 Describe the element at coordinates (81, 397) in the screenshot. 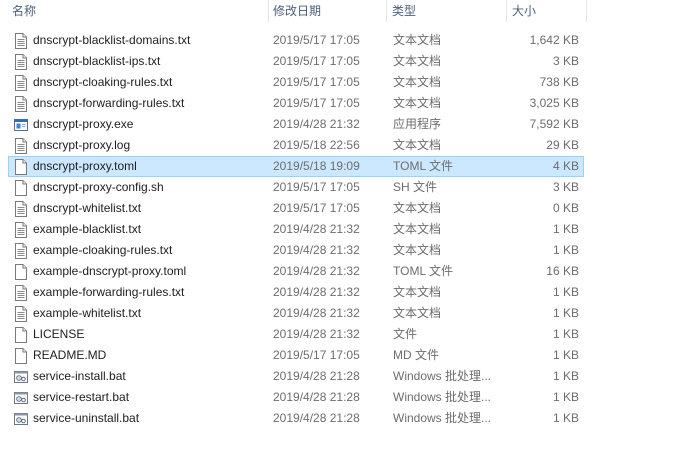

I see `file-name: service-restart.bat` at that location.